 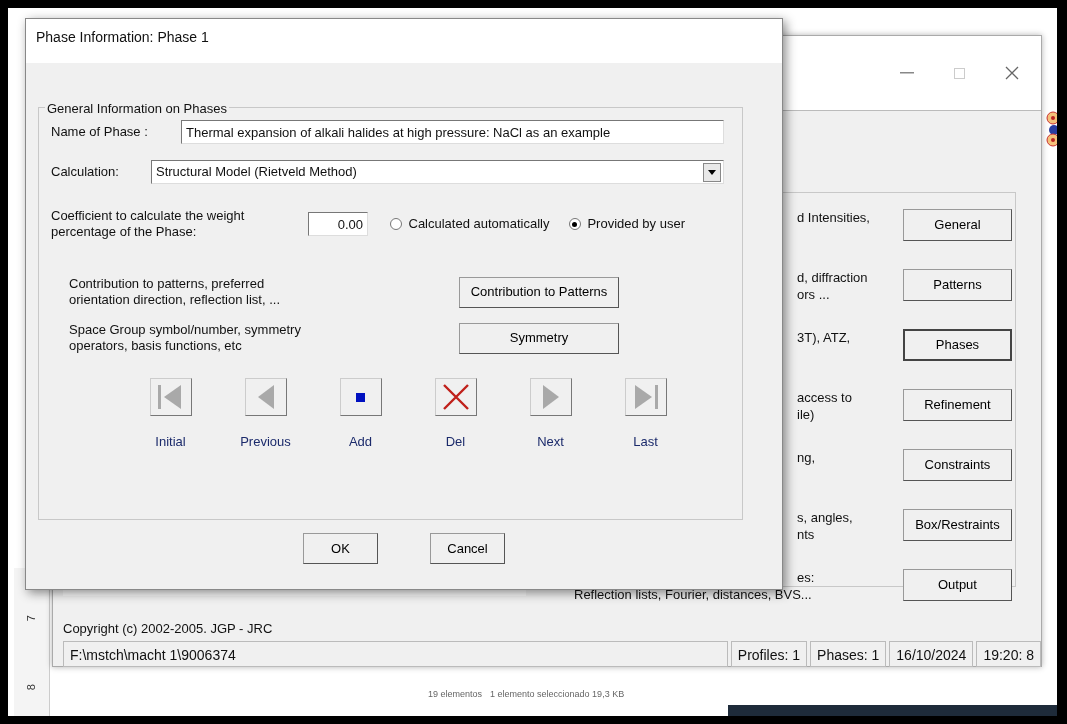 What do you see at coordinates (807, 457) in the screenshot?
I see `description-text: ng,` at bounding box center [807, 457].